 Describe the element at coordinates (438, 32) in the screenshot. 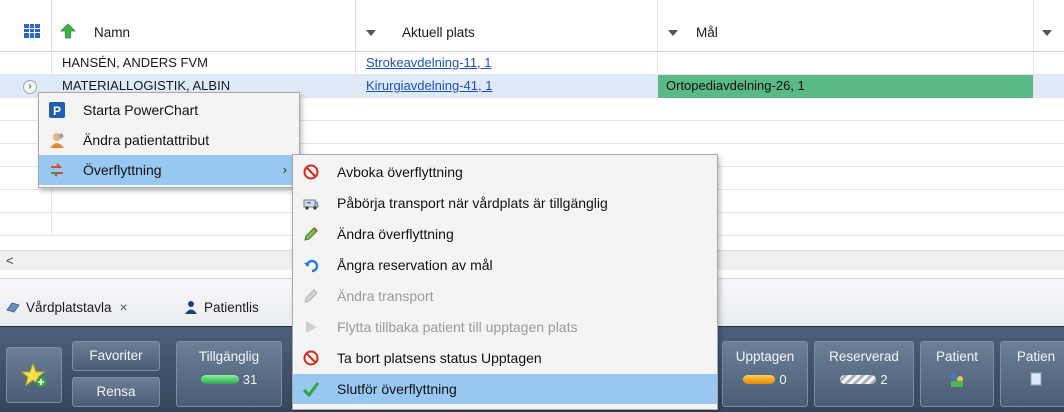

I see `column-header-location-label: Aktuell plats` at that location.